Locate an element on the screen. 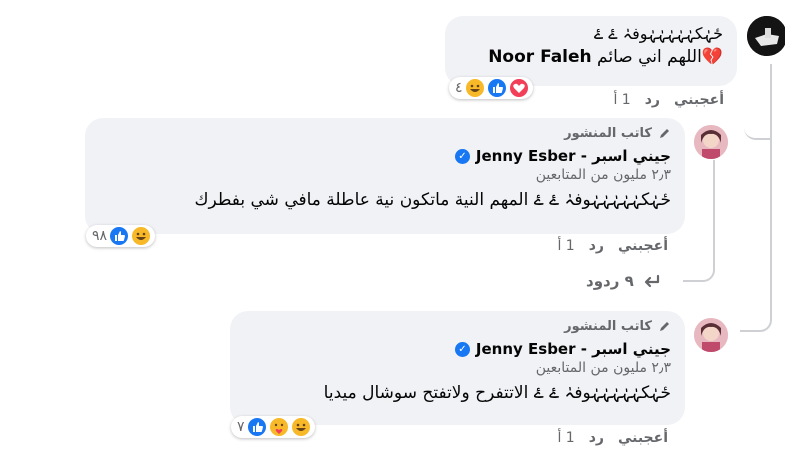 The height and width of the screenshot is (462, 785). tagged-user-link: Noor Faleh is located at coordinates (539, 57).